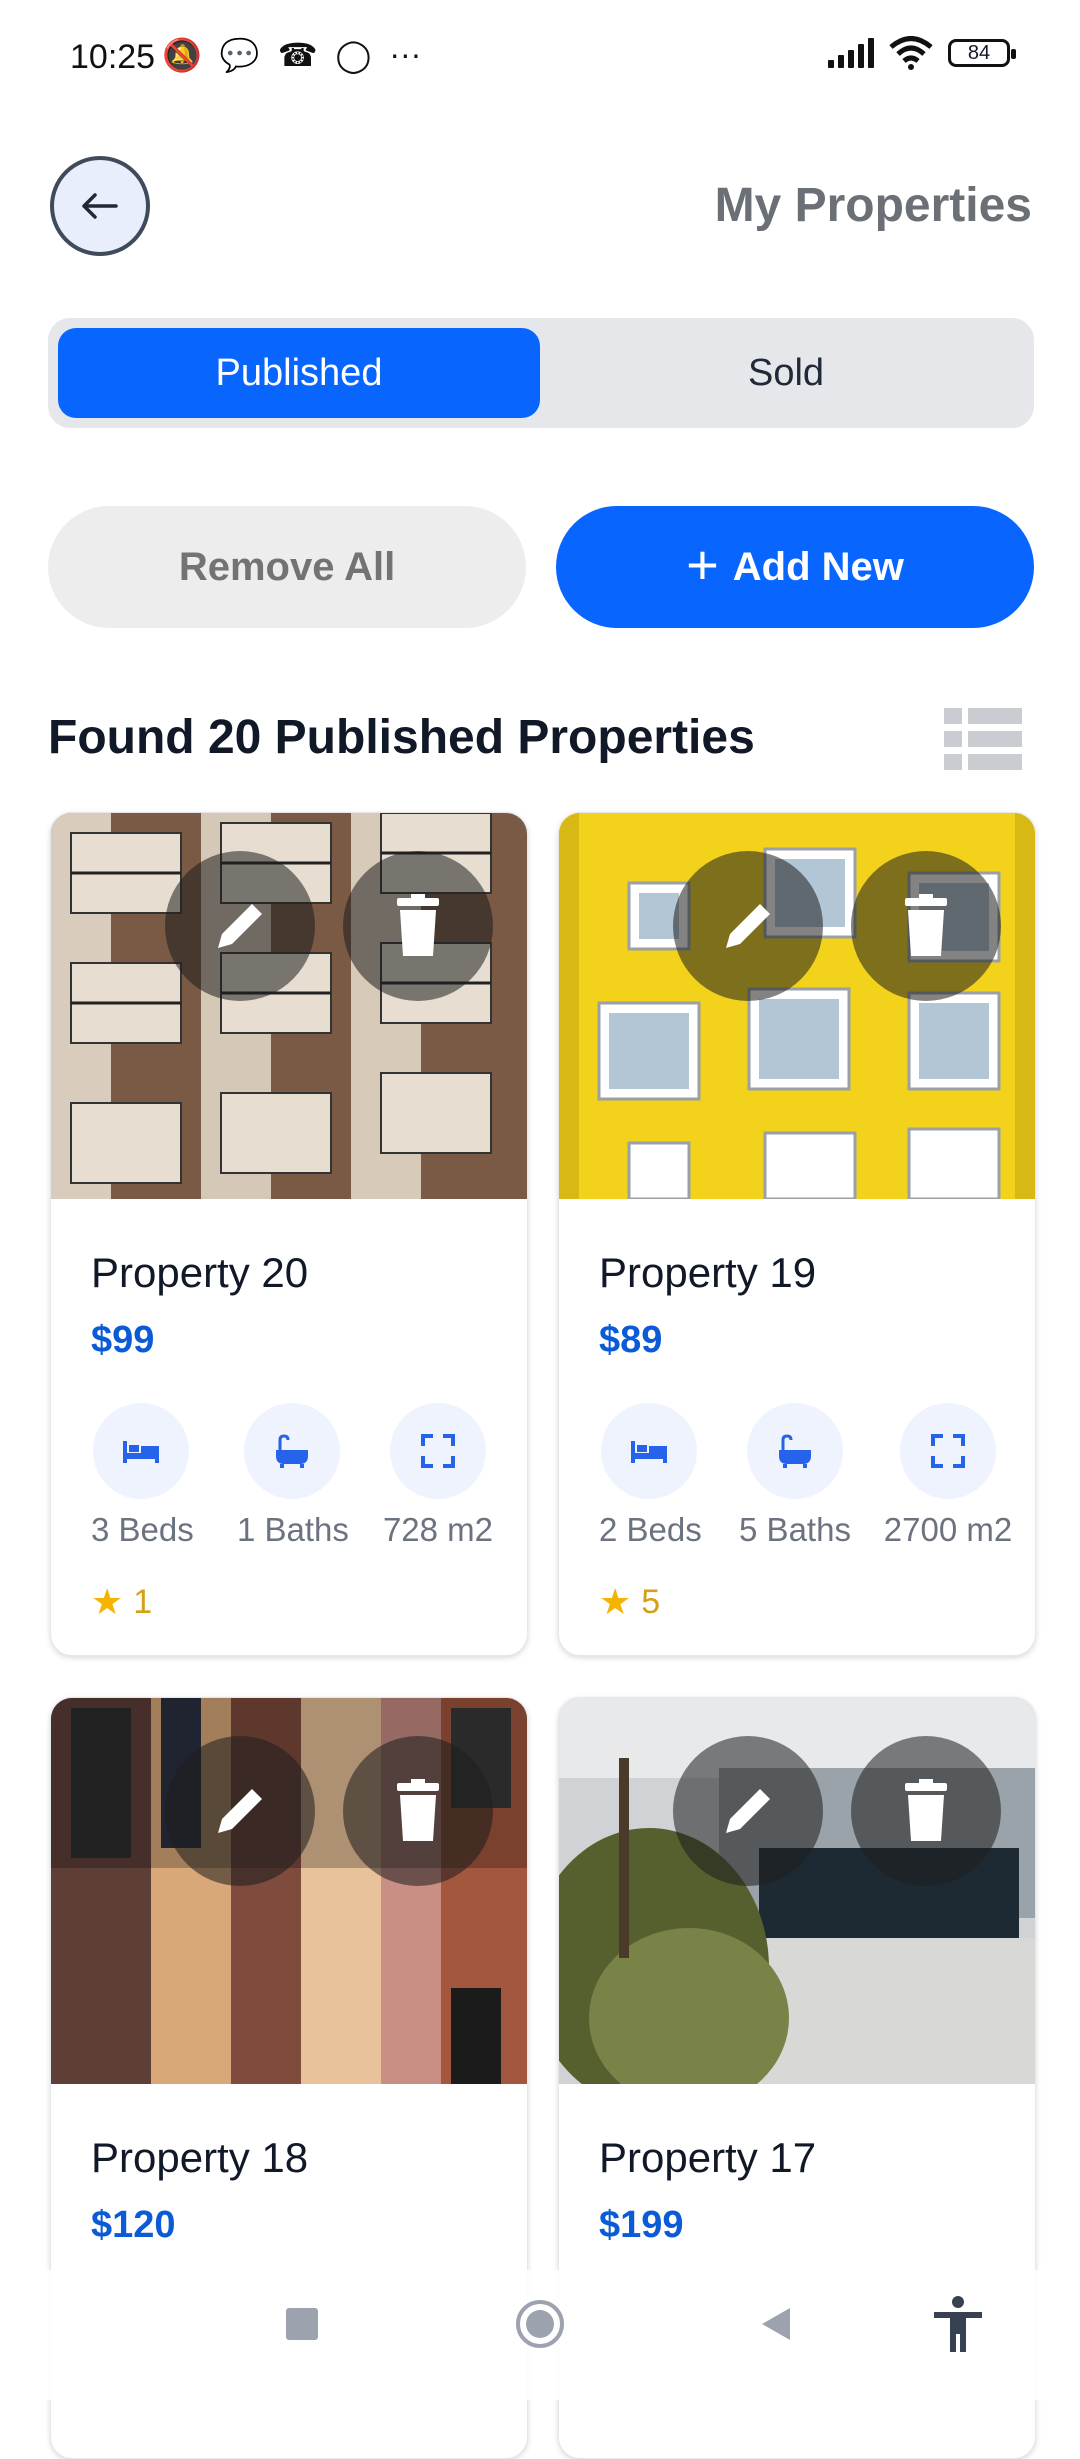 Image resolution: width=1080 pixels, height=2459 pixels. I want to click on remove-all-label: Remove All, so click(287, 566).